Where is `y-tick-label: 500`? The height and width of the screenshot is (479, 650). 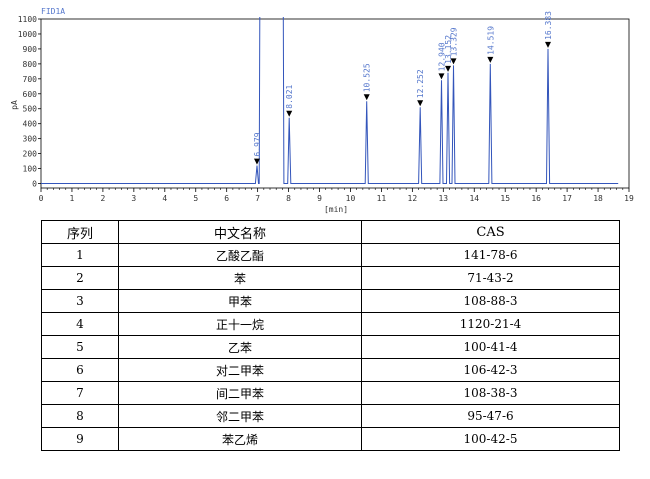
y-tick-label: 500 is located at coordinates (30, 109).